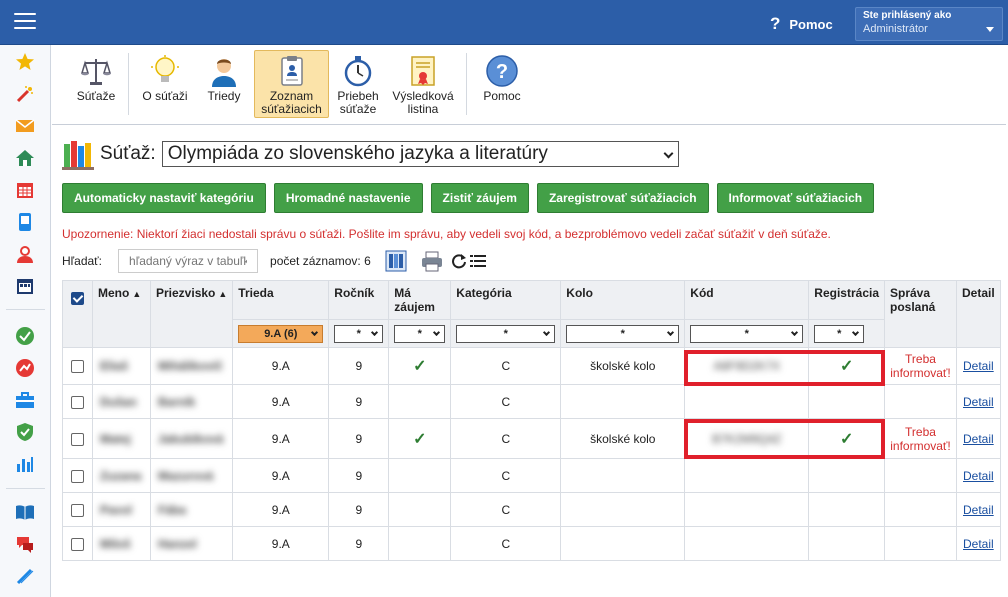 The width and height of the screenshot is (1008, 597). I want to click on phone-icon, so click(25, 222).